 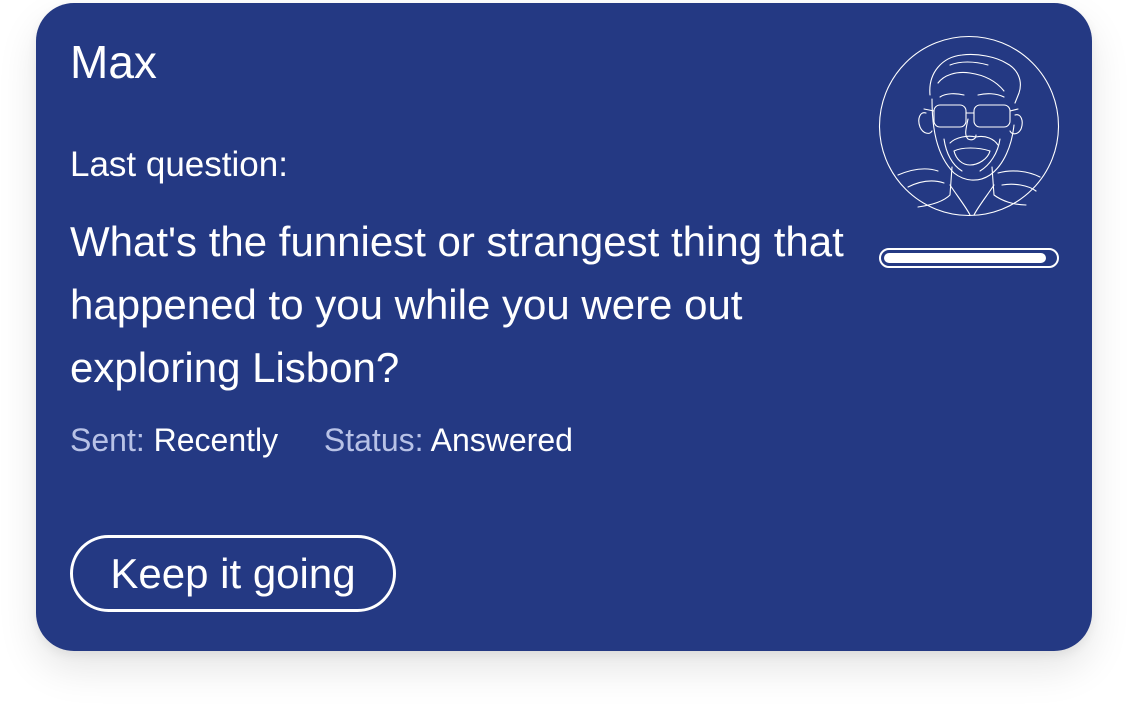 I want to click on keep-it-going-label: Keep it going, so click(x=233, y=573).